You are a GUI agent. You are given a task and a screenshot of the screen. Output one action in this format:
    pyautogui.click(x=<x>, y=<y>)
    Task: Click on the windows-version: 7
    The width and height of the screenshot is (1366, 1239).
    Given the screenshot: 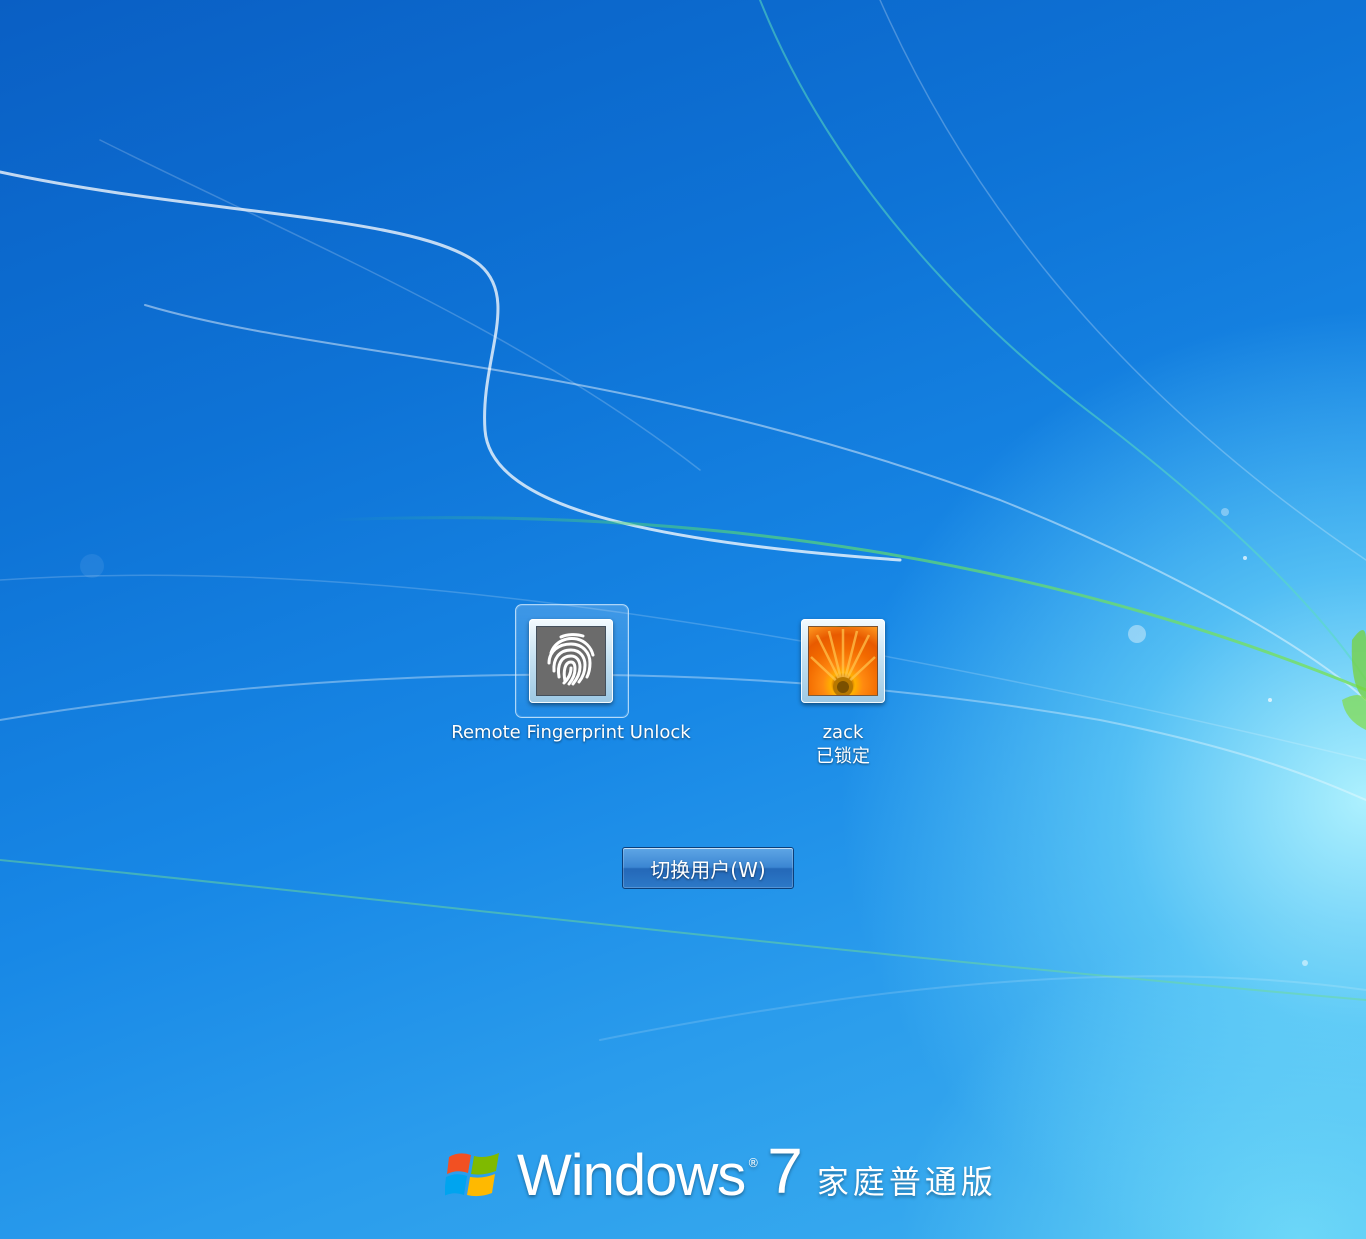 What is the action you would take?
    pyautogui.click(x=785, y=1171)
    